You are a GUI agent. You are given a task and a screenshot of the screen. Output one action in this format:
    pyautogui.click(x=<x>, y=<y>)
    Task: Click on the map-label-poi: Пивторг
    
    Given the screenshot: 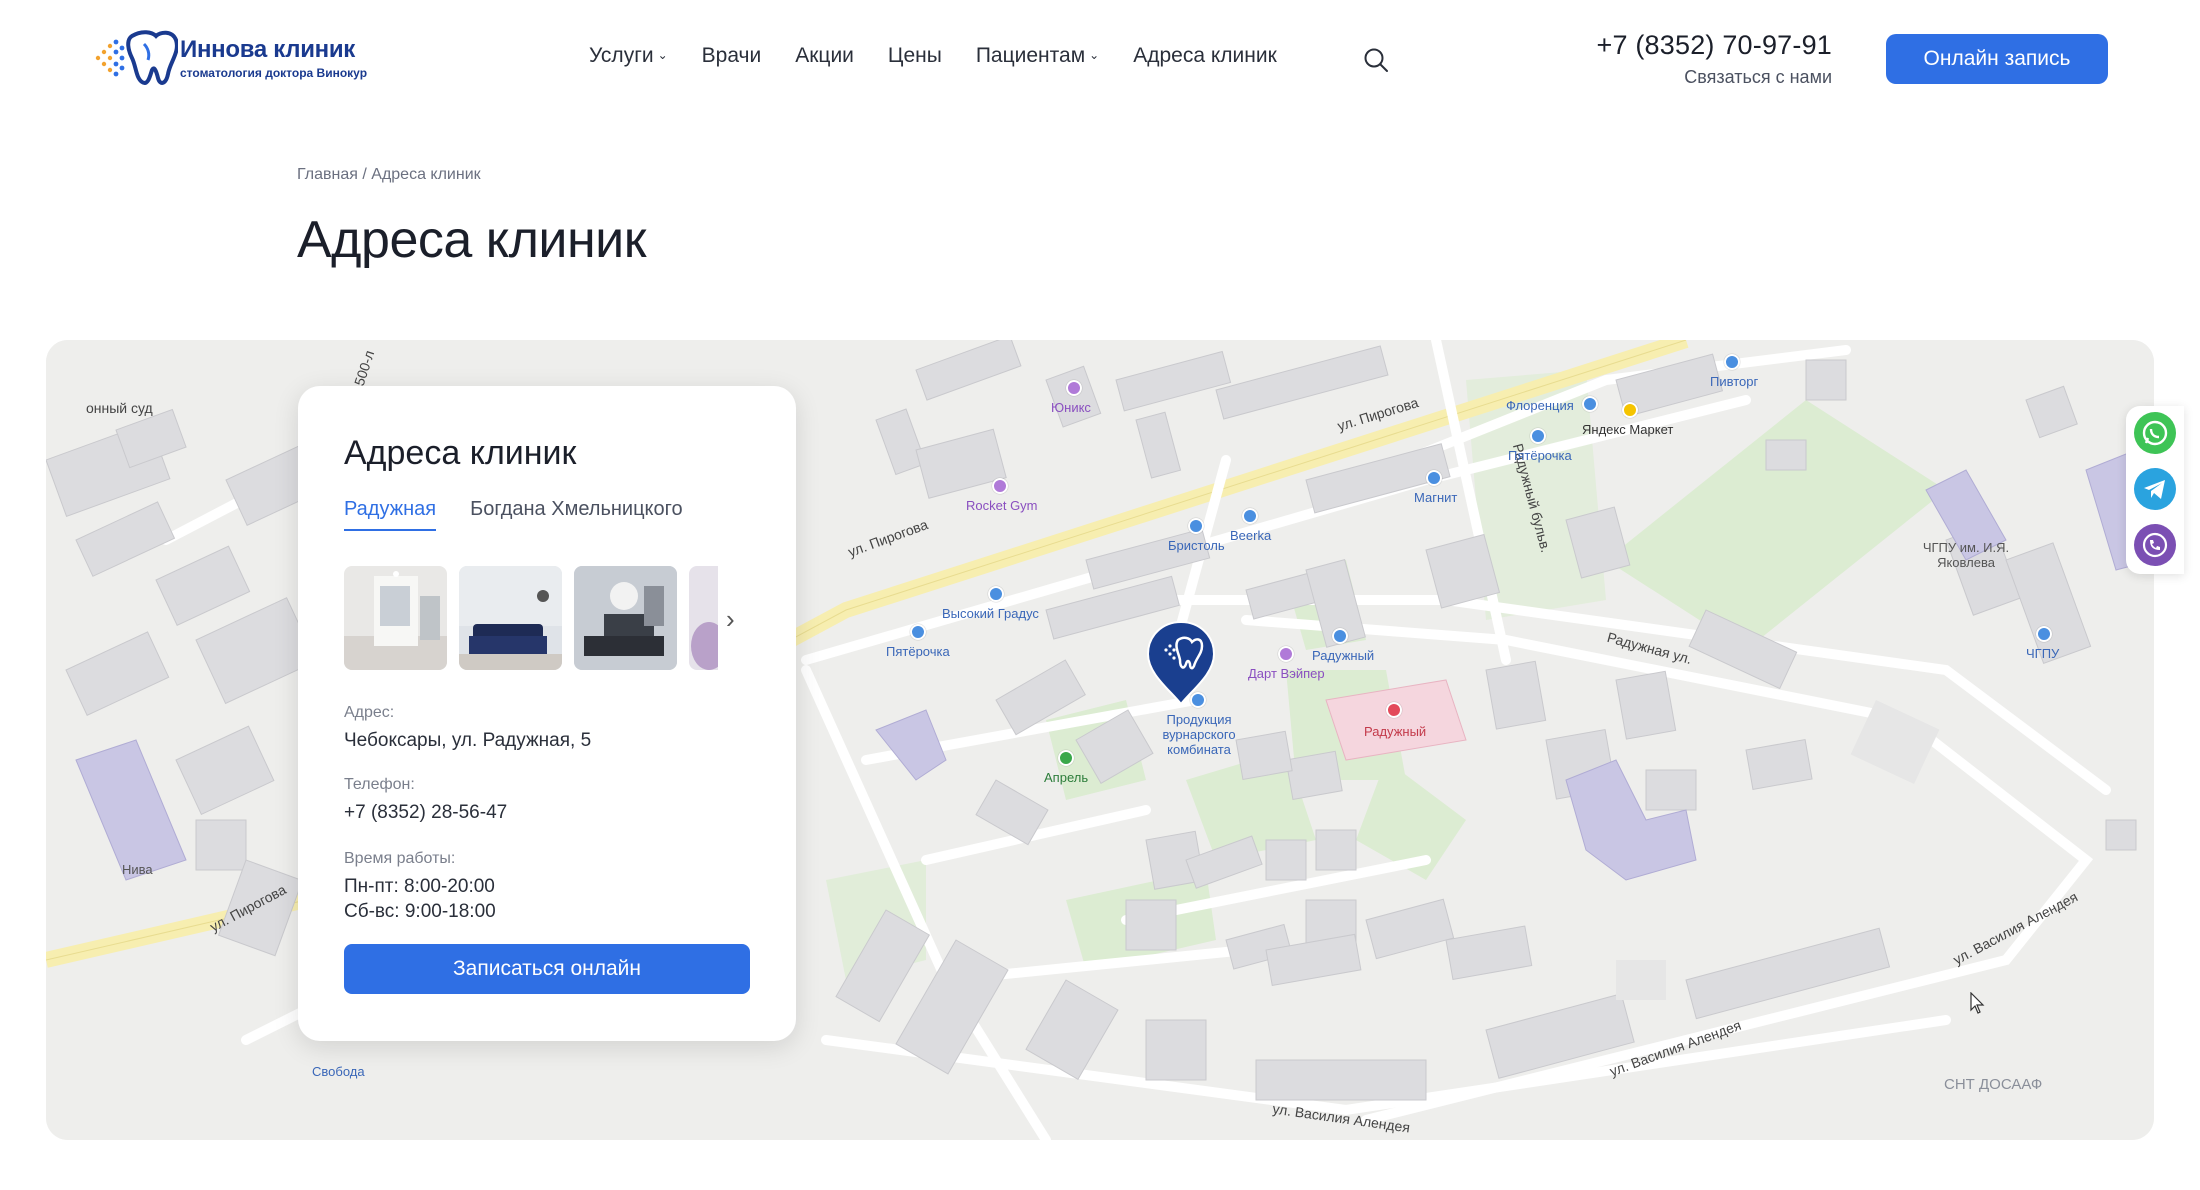 What is the action you would take?
    pyautogui.click(x=1734, y=381)
    